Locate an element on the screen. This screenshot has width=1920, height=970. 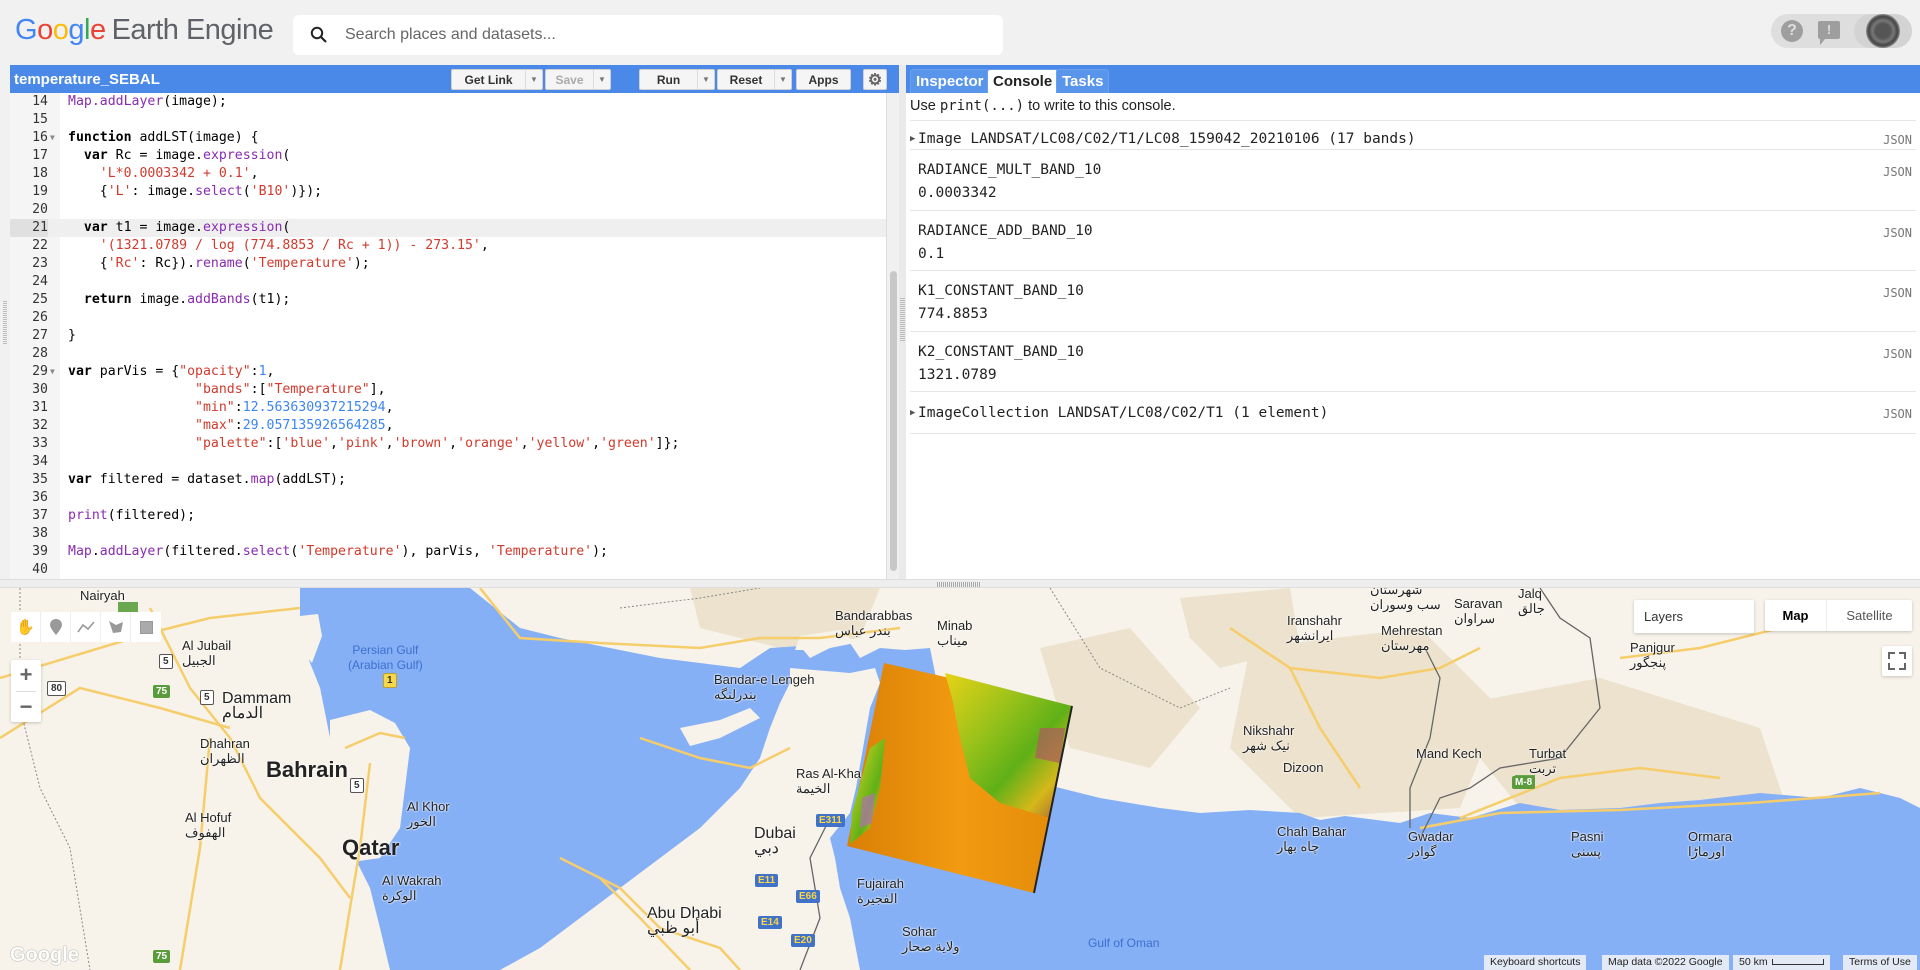
zoom-out-button: − is located at coordinates (26, 707).